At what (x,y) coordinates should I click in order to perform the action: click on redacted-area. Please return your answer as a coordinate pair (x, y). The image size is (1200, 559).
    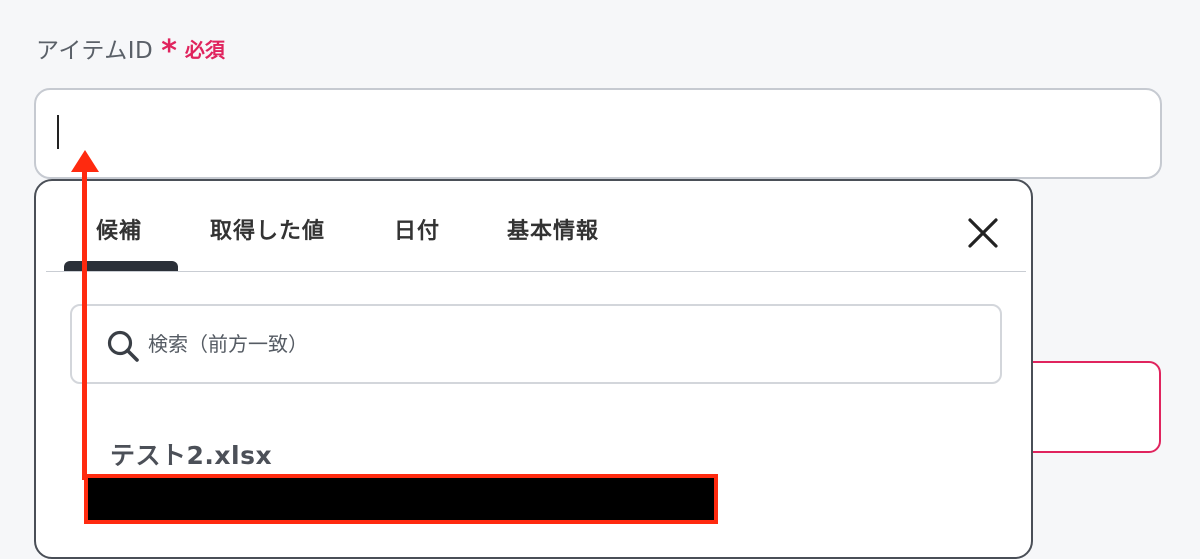
    Looking at the image, I should click on (401, 499).